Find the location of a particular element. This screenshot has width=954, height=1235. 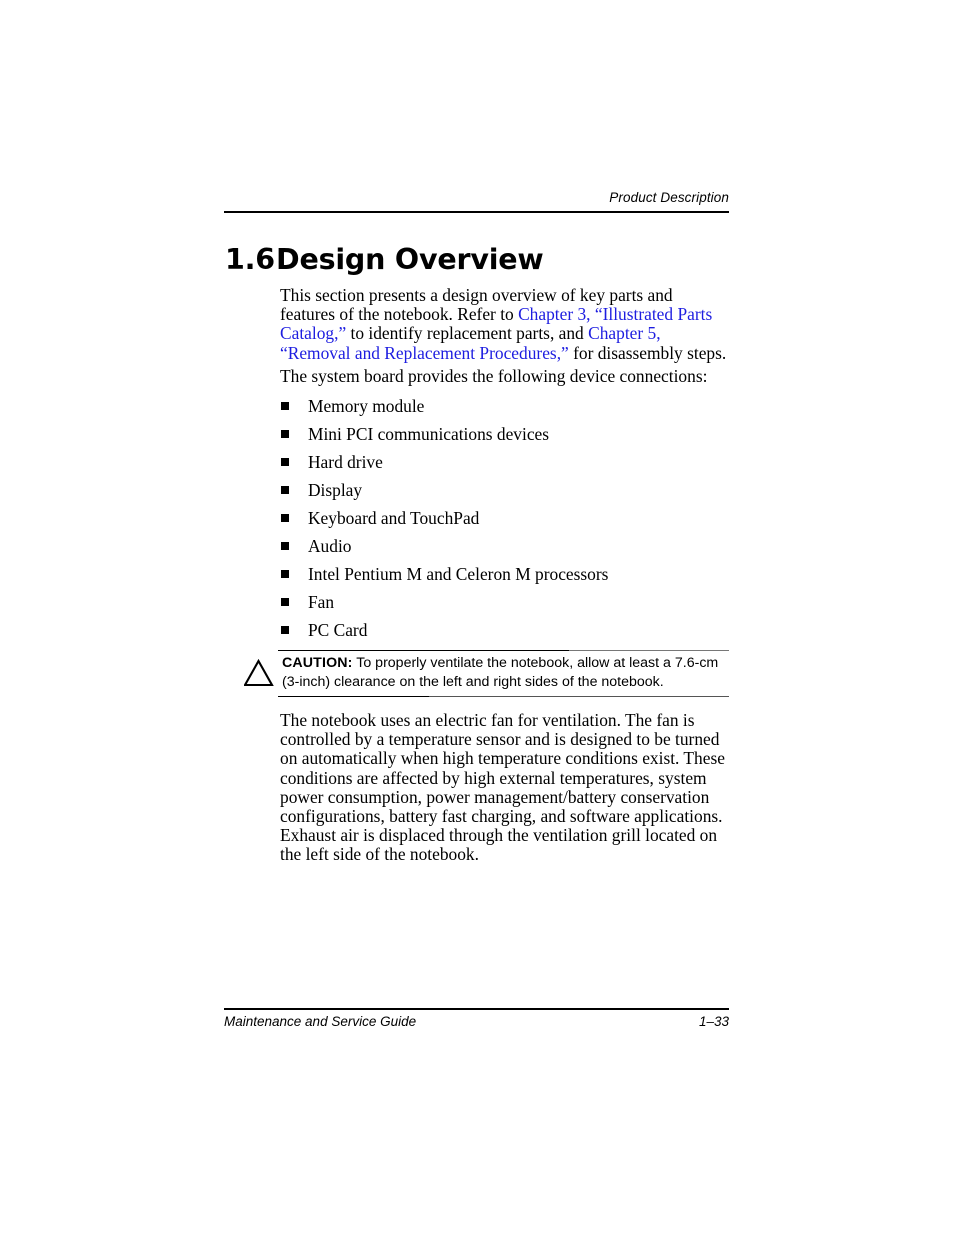

list-item: PC Card is located at coordinates (504, 634).